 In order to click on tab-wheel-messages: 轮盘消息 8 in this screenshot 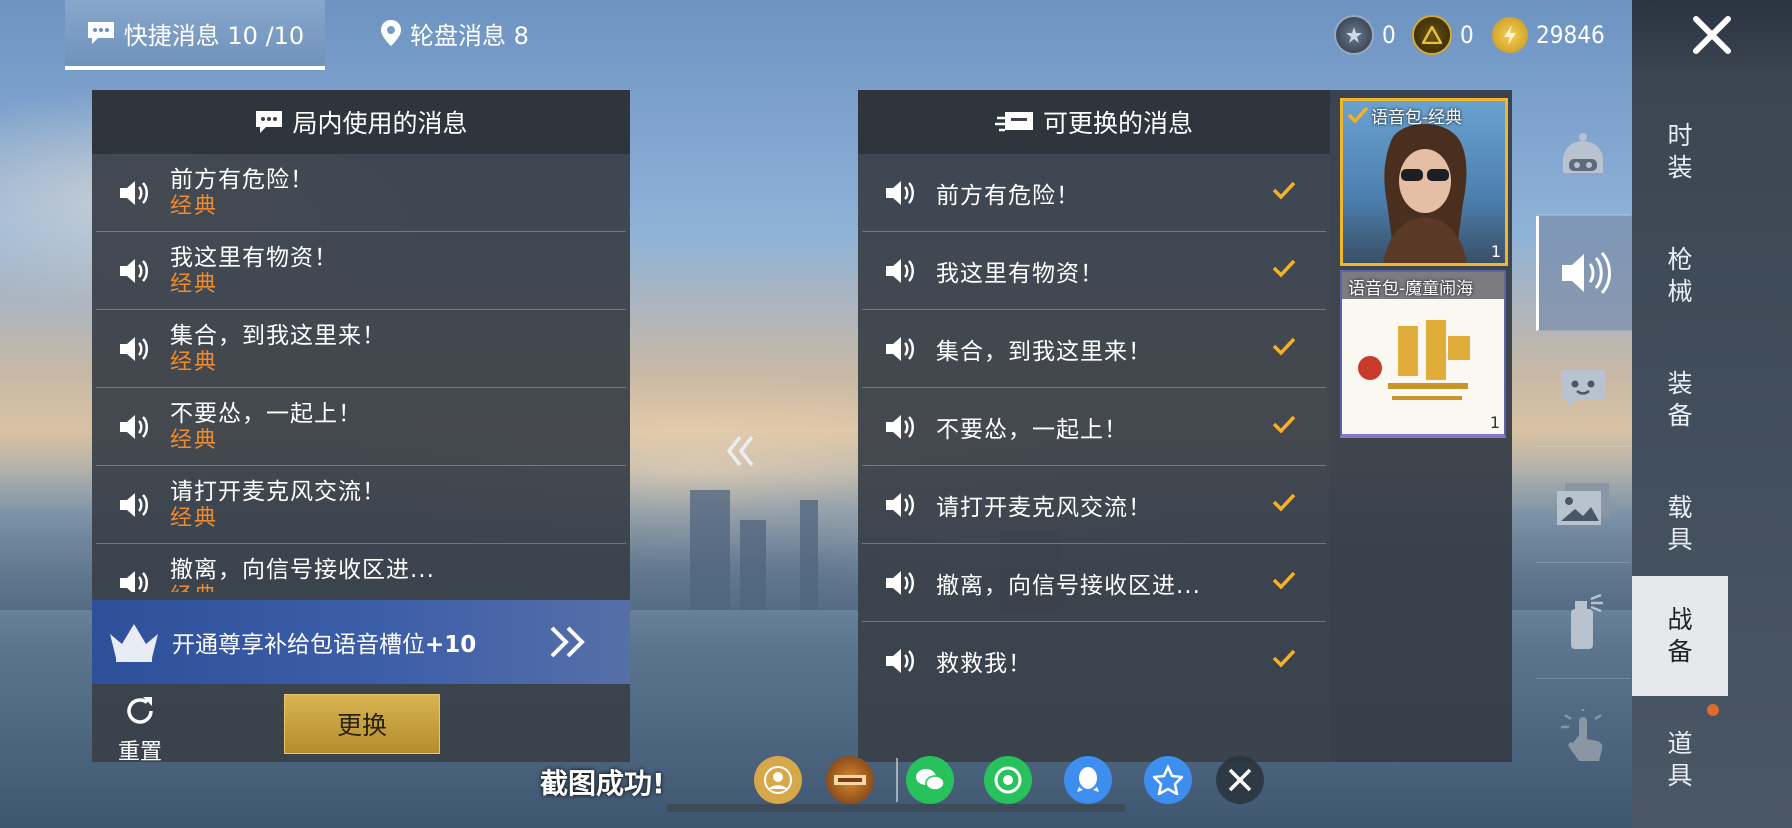, I will do `click(470, 33)`.